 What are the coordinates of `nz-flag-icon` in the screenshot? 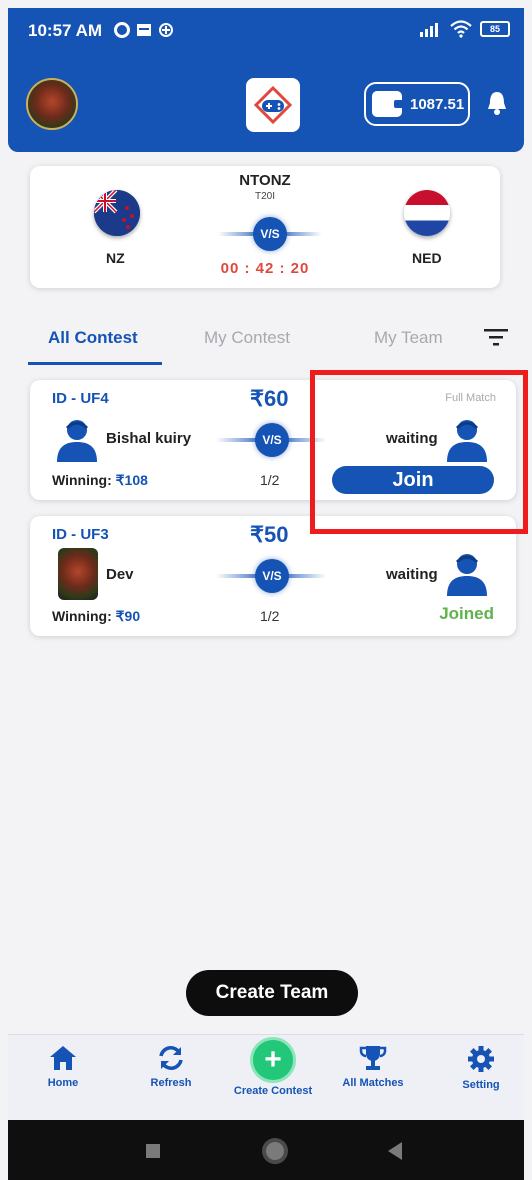 It's located at (117, 213).